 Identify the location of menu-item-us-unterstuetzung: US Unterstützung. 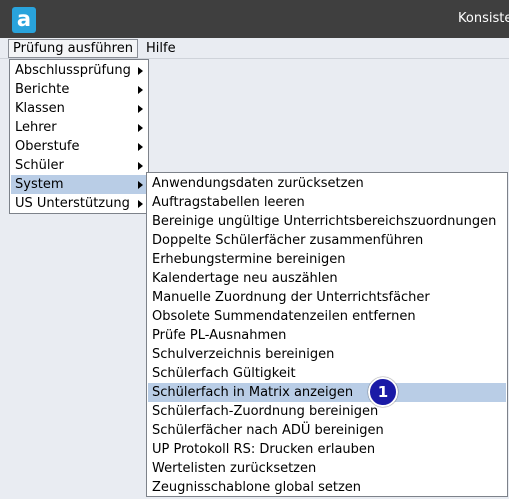
(79, 203).